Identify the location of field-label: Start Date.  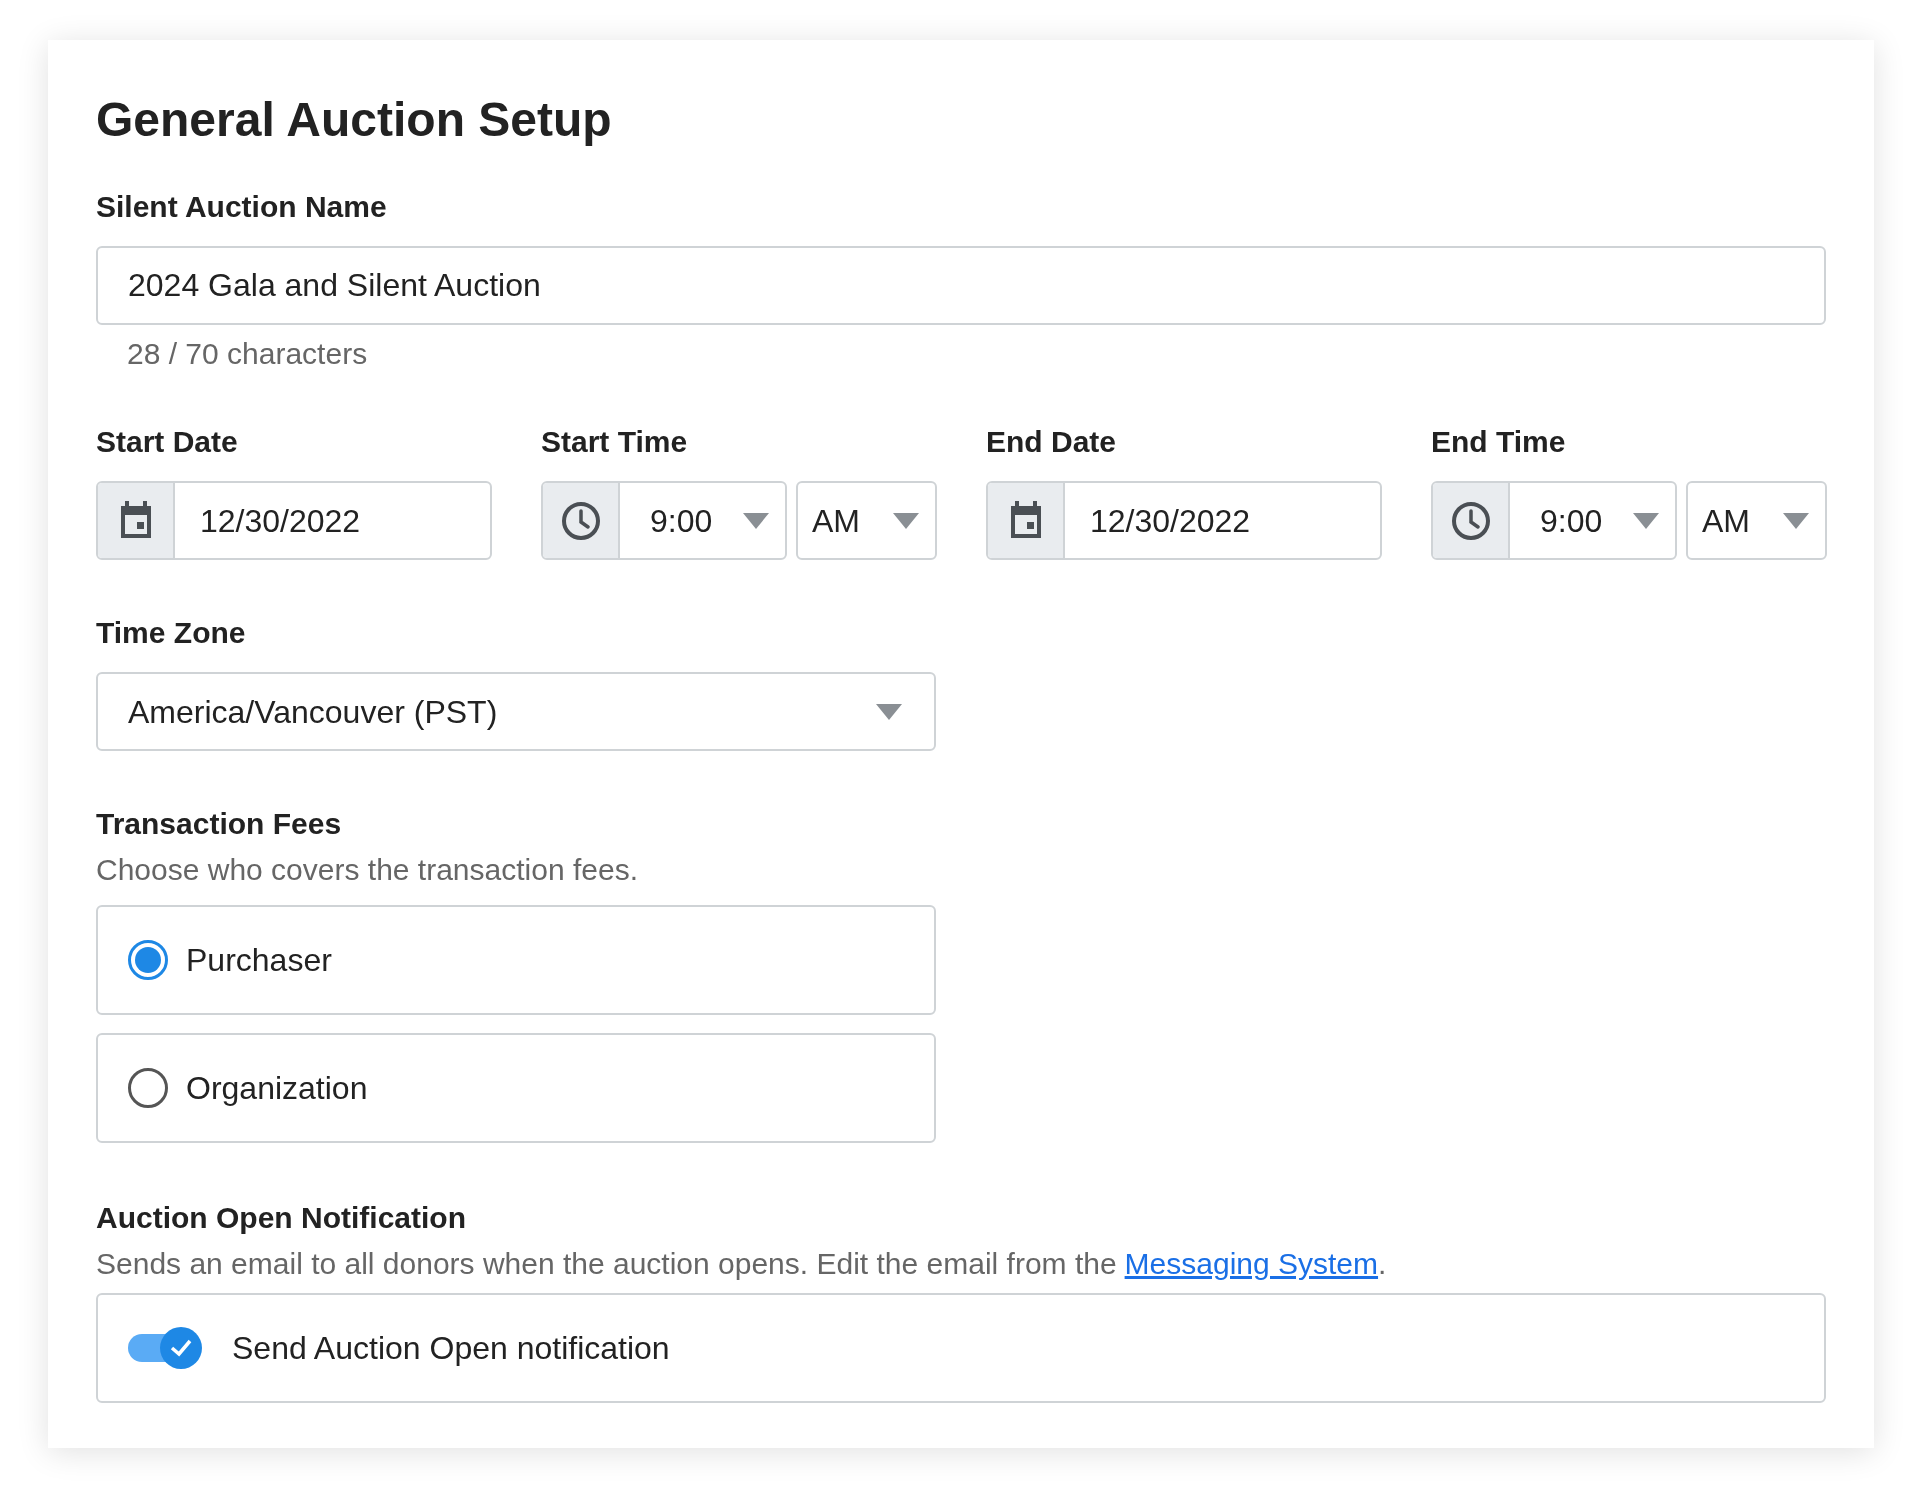
(167, 442).